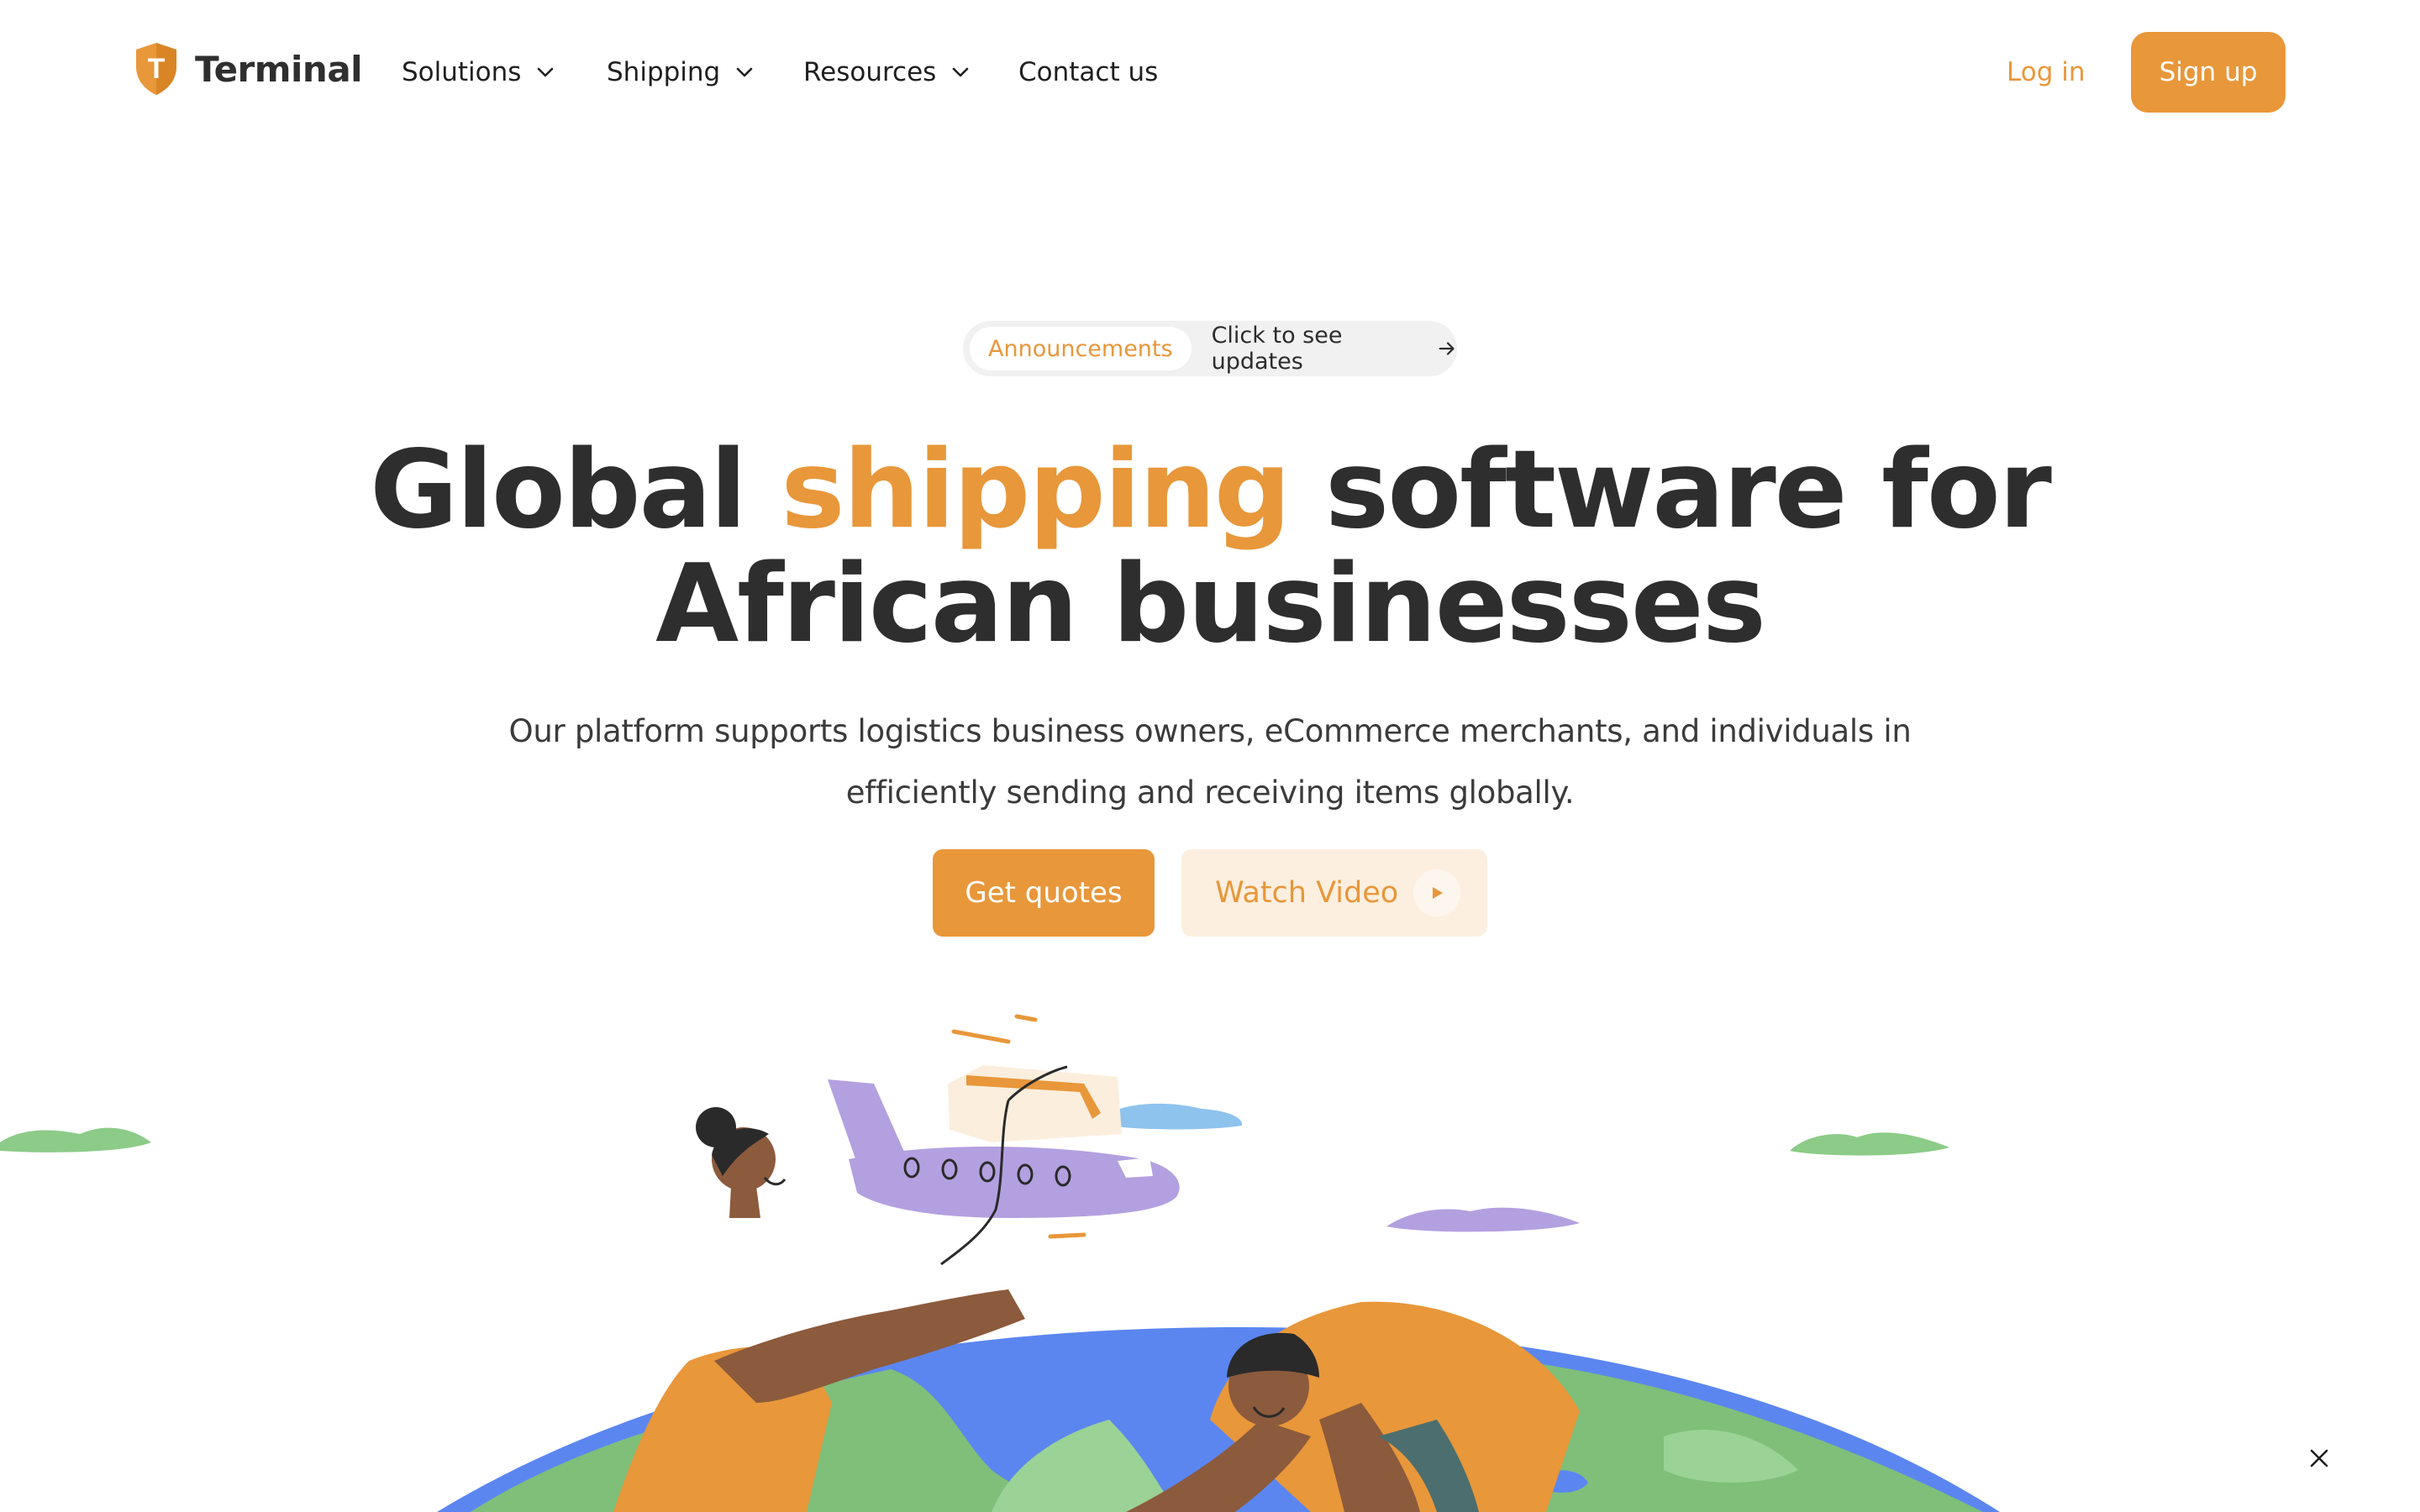 Image resolution: width=2420 pixels, height=1512 pixels. What do you see at coordinates (1447, 348) in the screenshot?
I see `arrow-right-icon` at bounding box center [1447, 348].